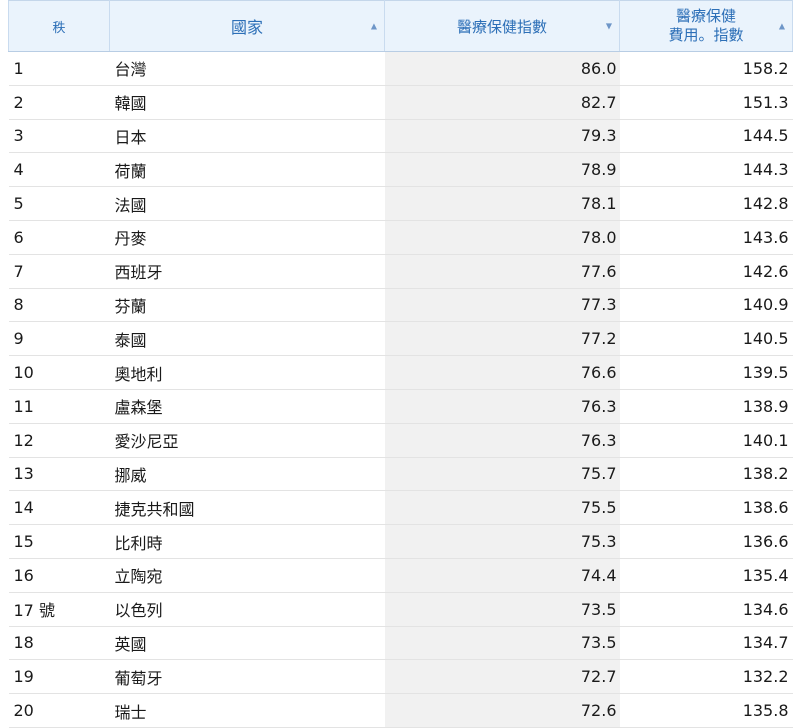  What do you see at coordinates (247, 440) in the screenshot?
I see `cell-country: 愛沙尼亞` at bounding box center [247, 440].